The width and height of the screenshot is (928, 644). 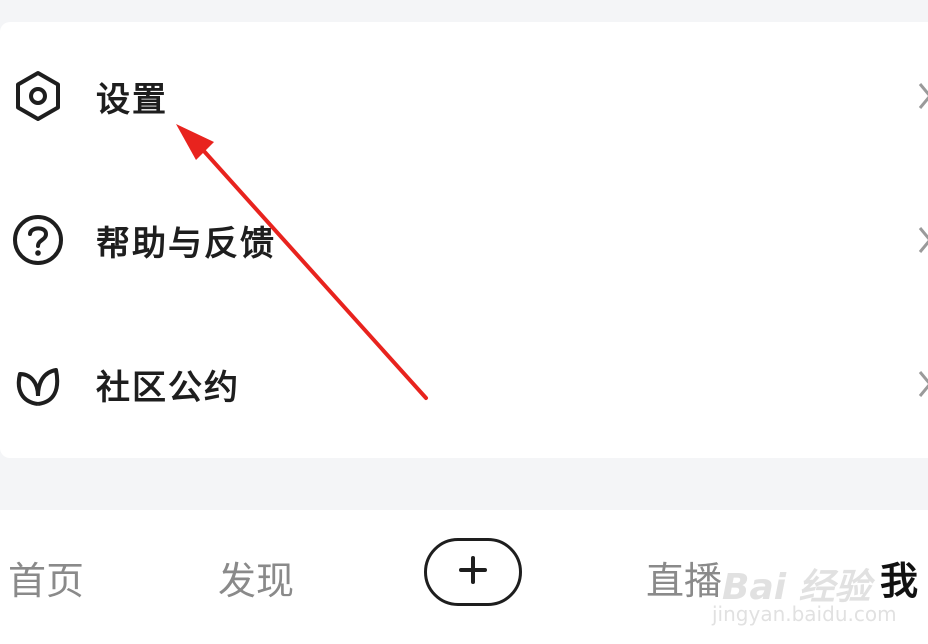 I want to click on menu-item-label: 社区公约, so click(x=168, y=387).